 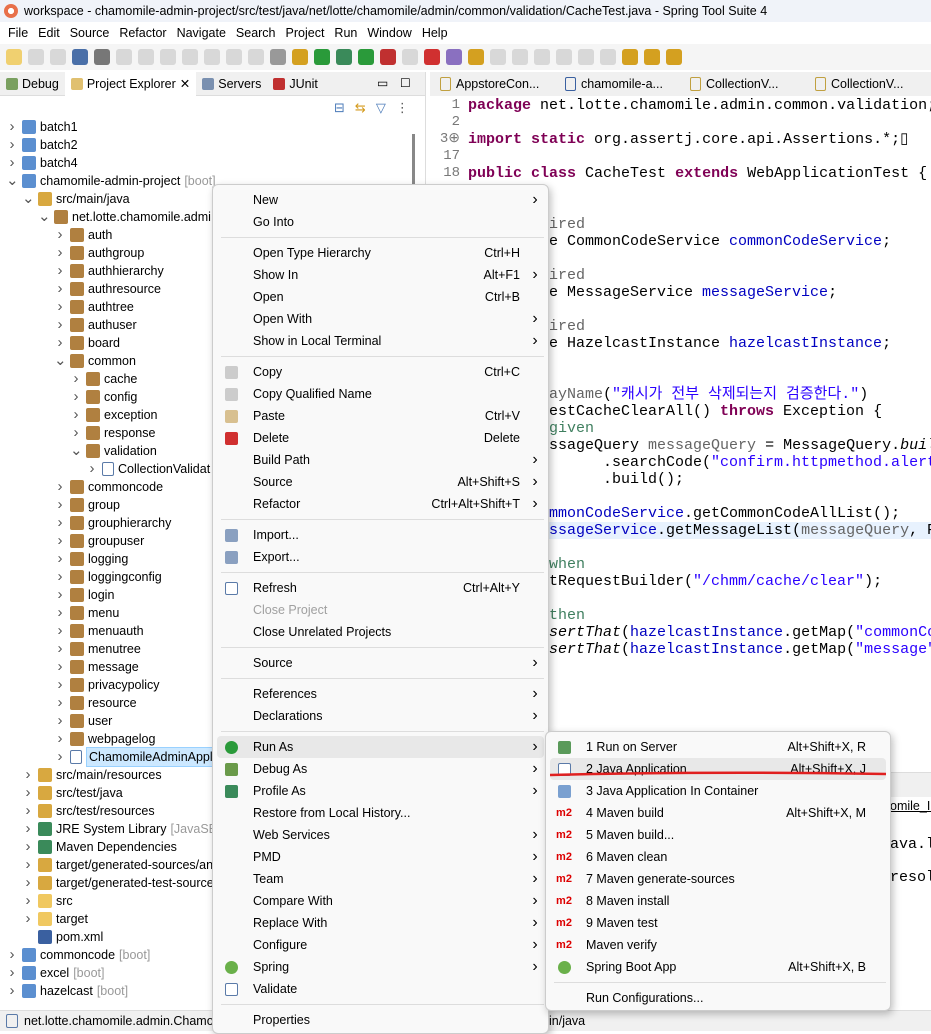 I want to click on minimize-view-button: ▭, so click(x=382, y=83).